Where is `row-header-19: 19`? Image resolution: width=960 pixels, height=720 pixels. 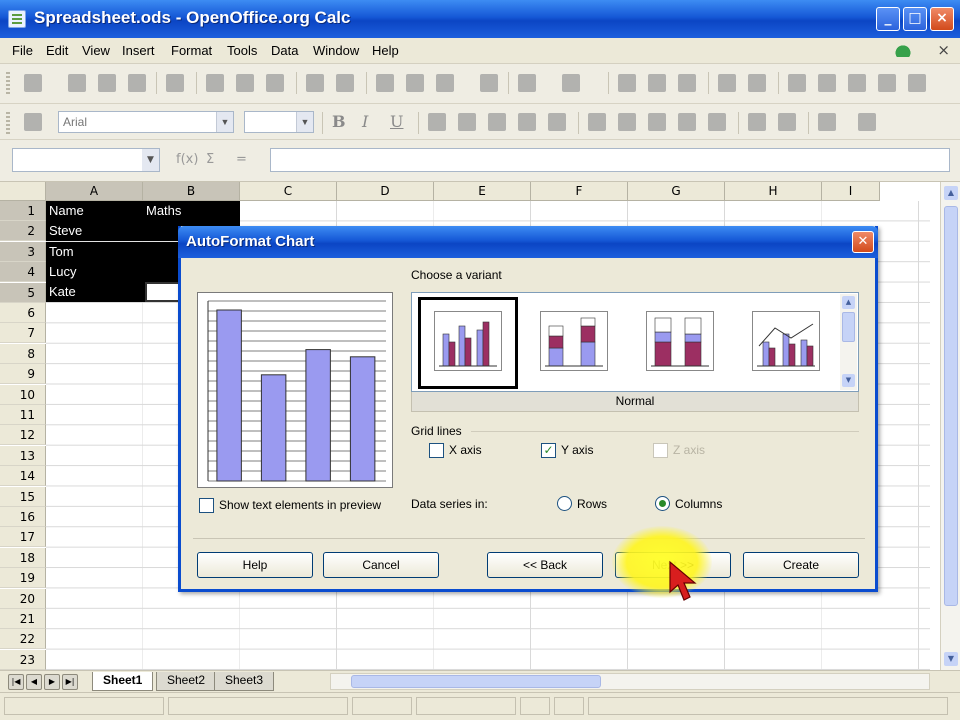 row-header-19: 19 is located at coordinates (23, 578).